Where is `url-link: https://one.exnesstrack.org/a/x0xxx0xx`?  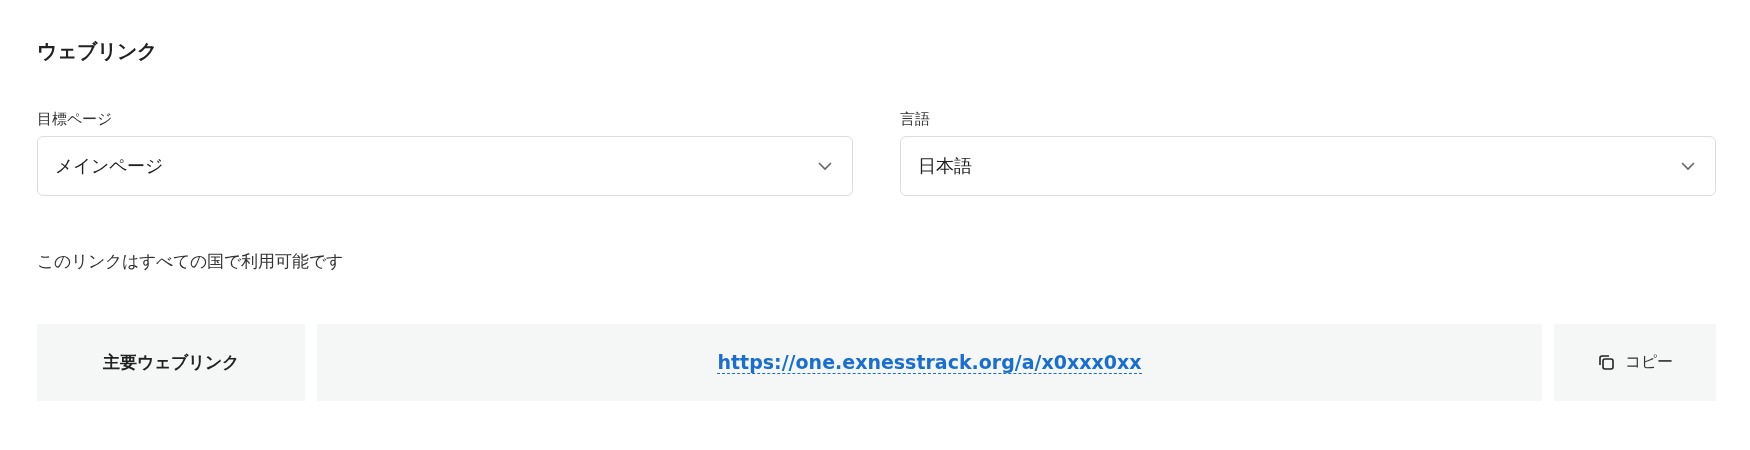 url-link: https://one.exnesstrack.org/a/x0xxx0xx is located at coordinates (929, 362).